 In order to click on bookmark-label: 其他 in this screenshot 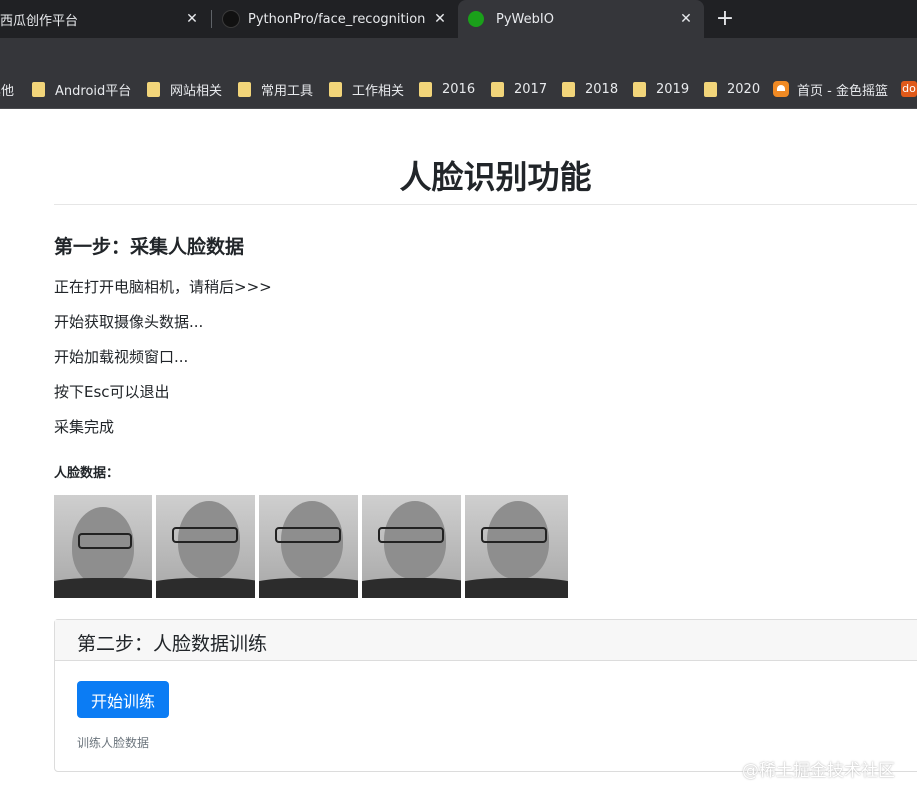, I will do `click(7, 91)`.